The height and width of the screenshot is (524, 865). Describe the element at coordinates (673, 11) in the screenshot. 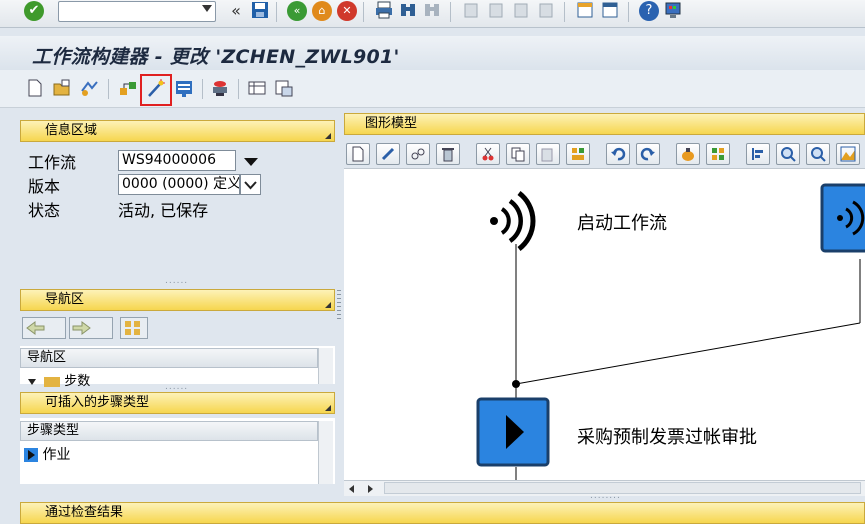

I see `layout-icon` at that location.